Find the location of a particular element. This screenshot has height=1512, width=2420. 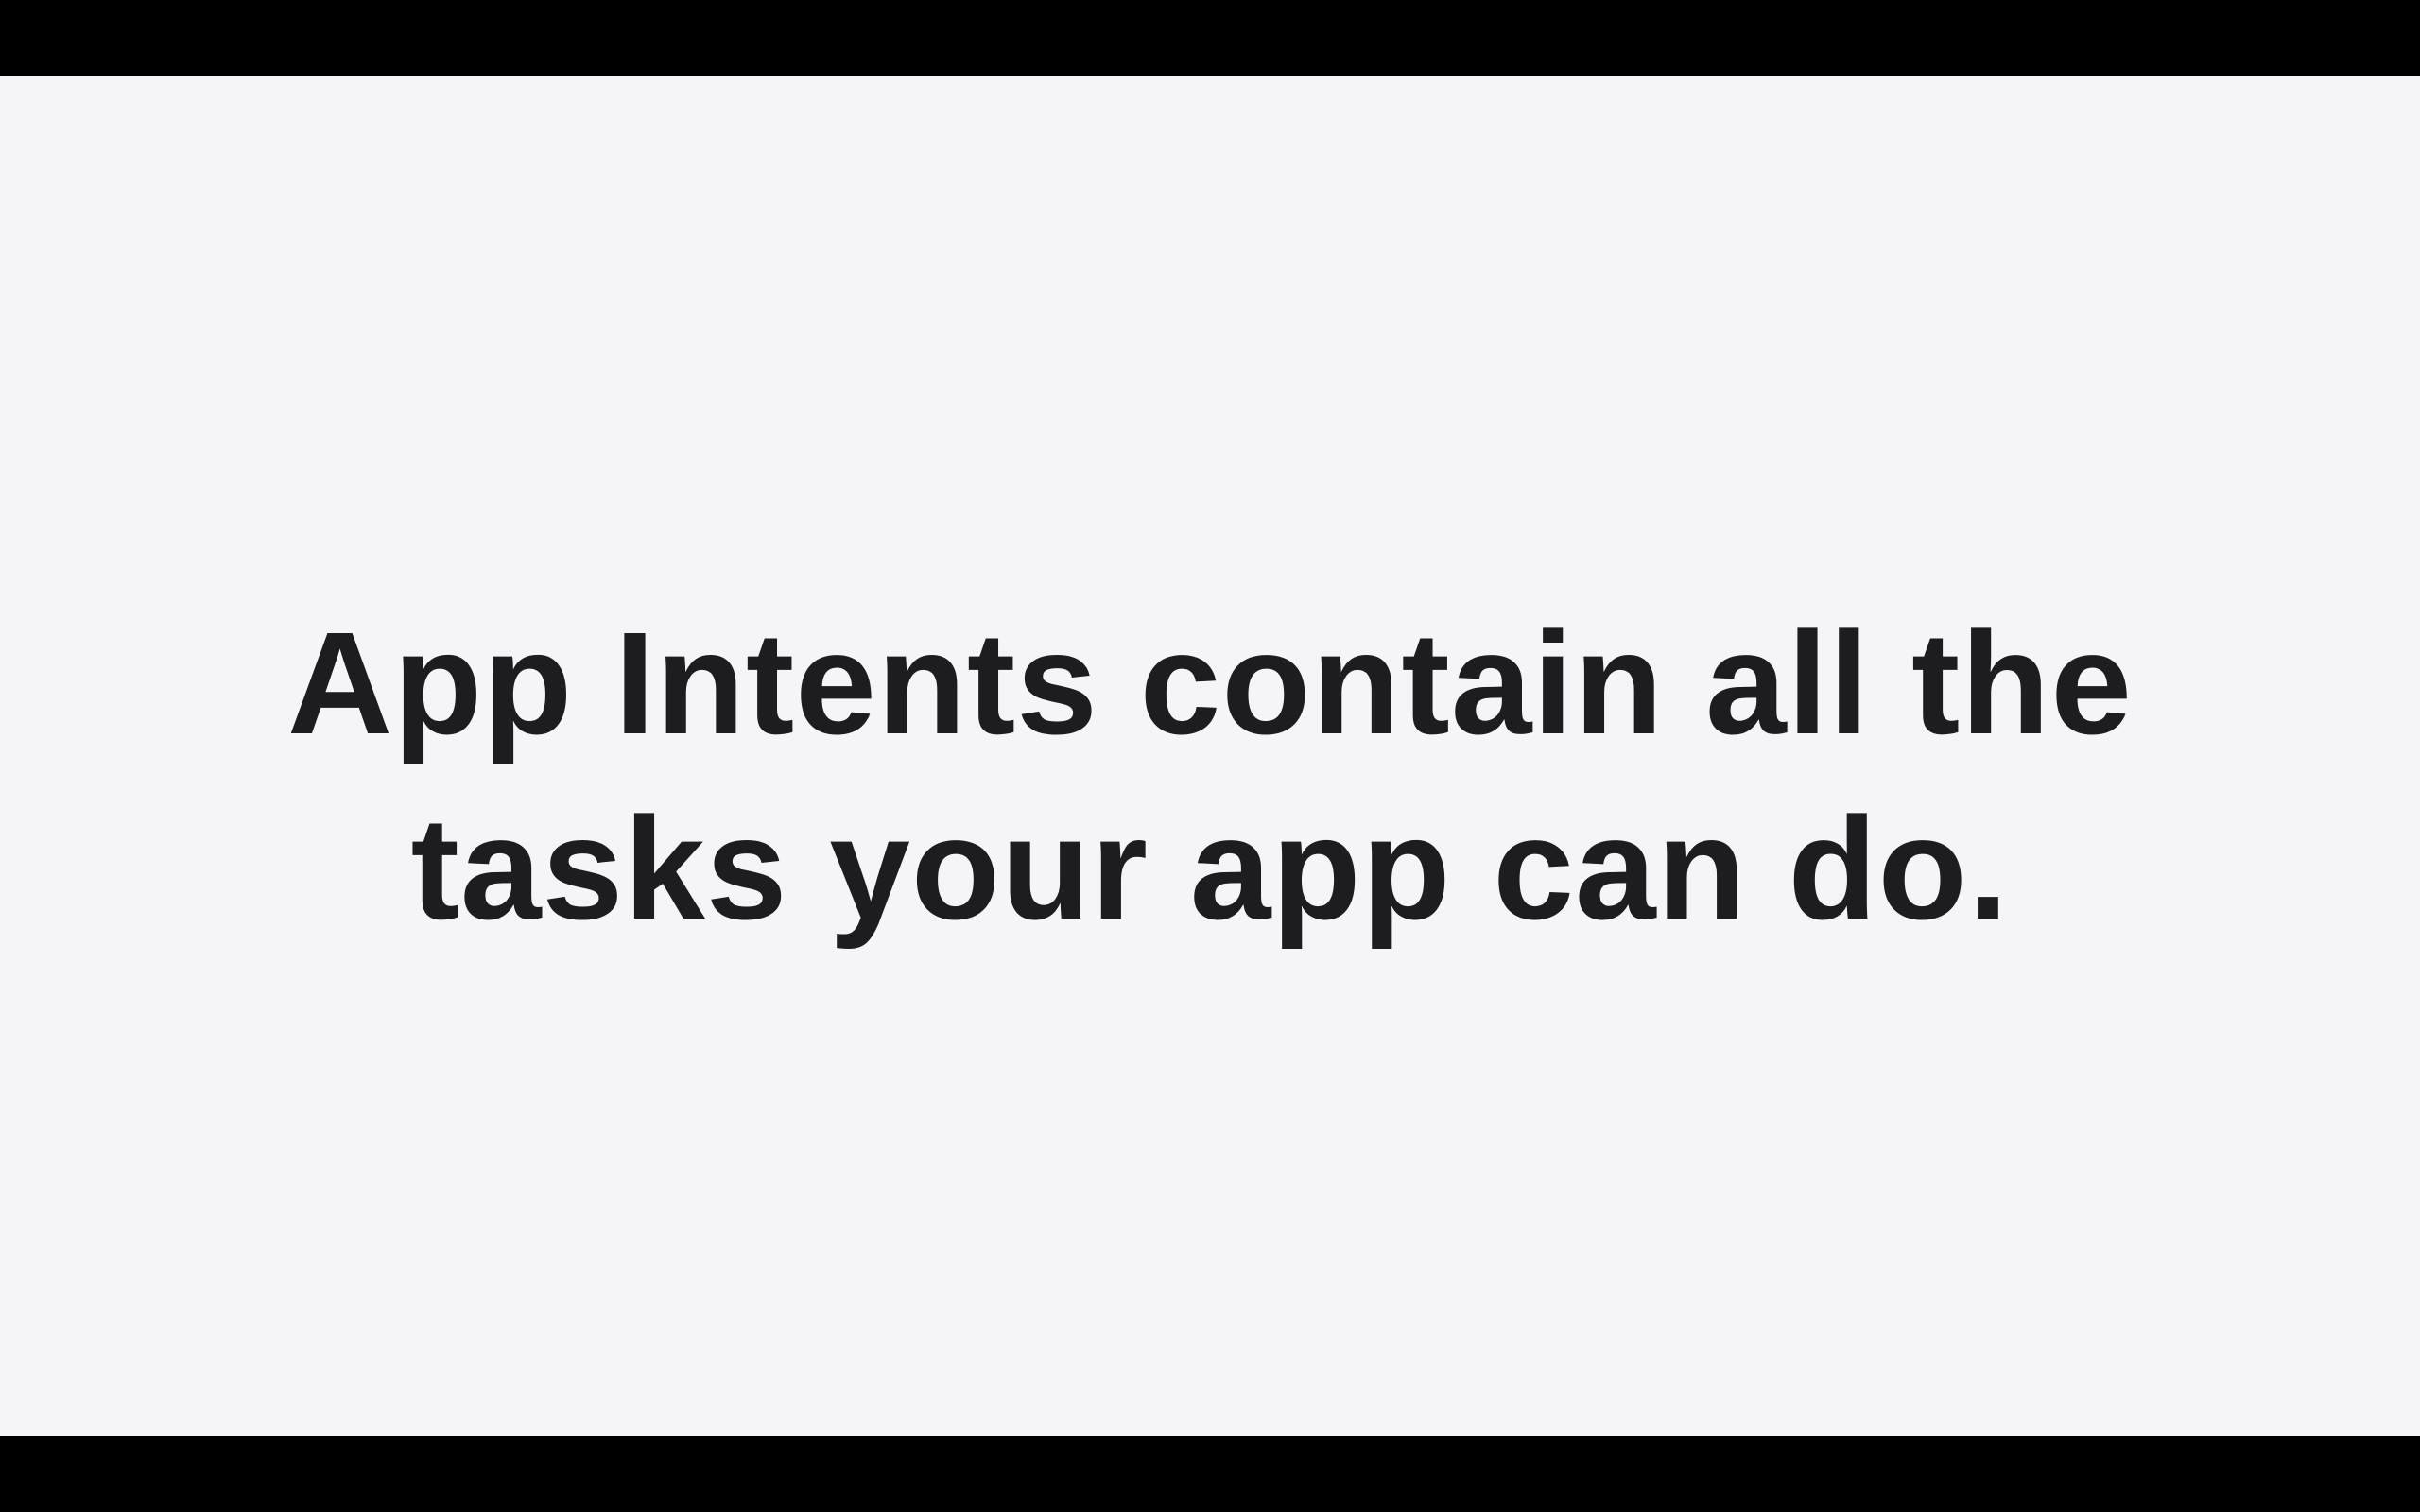

letterbox-top-bar is located at coordinates (1210, 38).